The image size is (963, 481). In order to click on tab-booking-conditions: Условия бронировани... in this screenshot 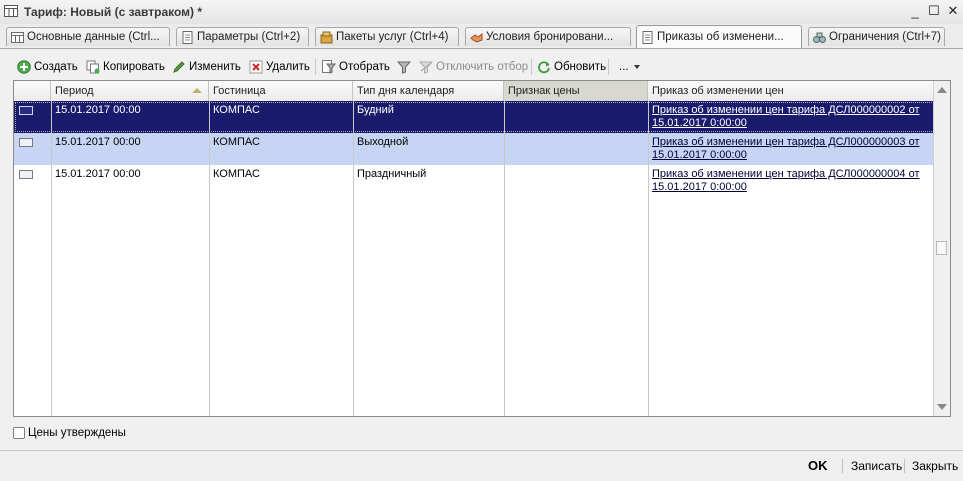, I will do `click(548, 36)`.